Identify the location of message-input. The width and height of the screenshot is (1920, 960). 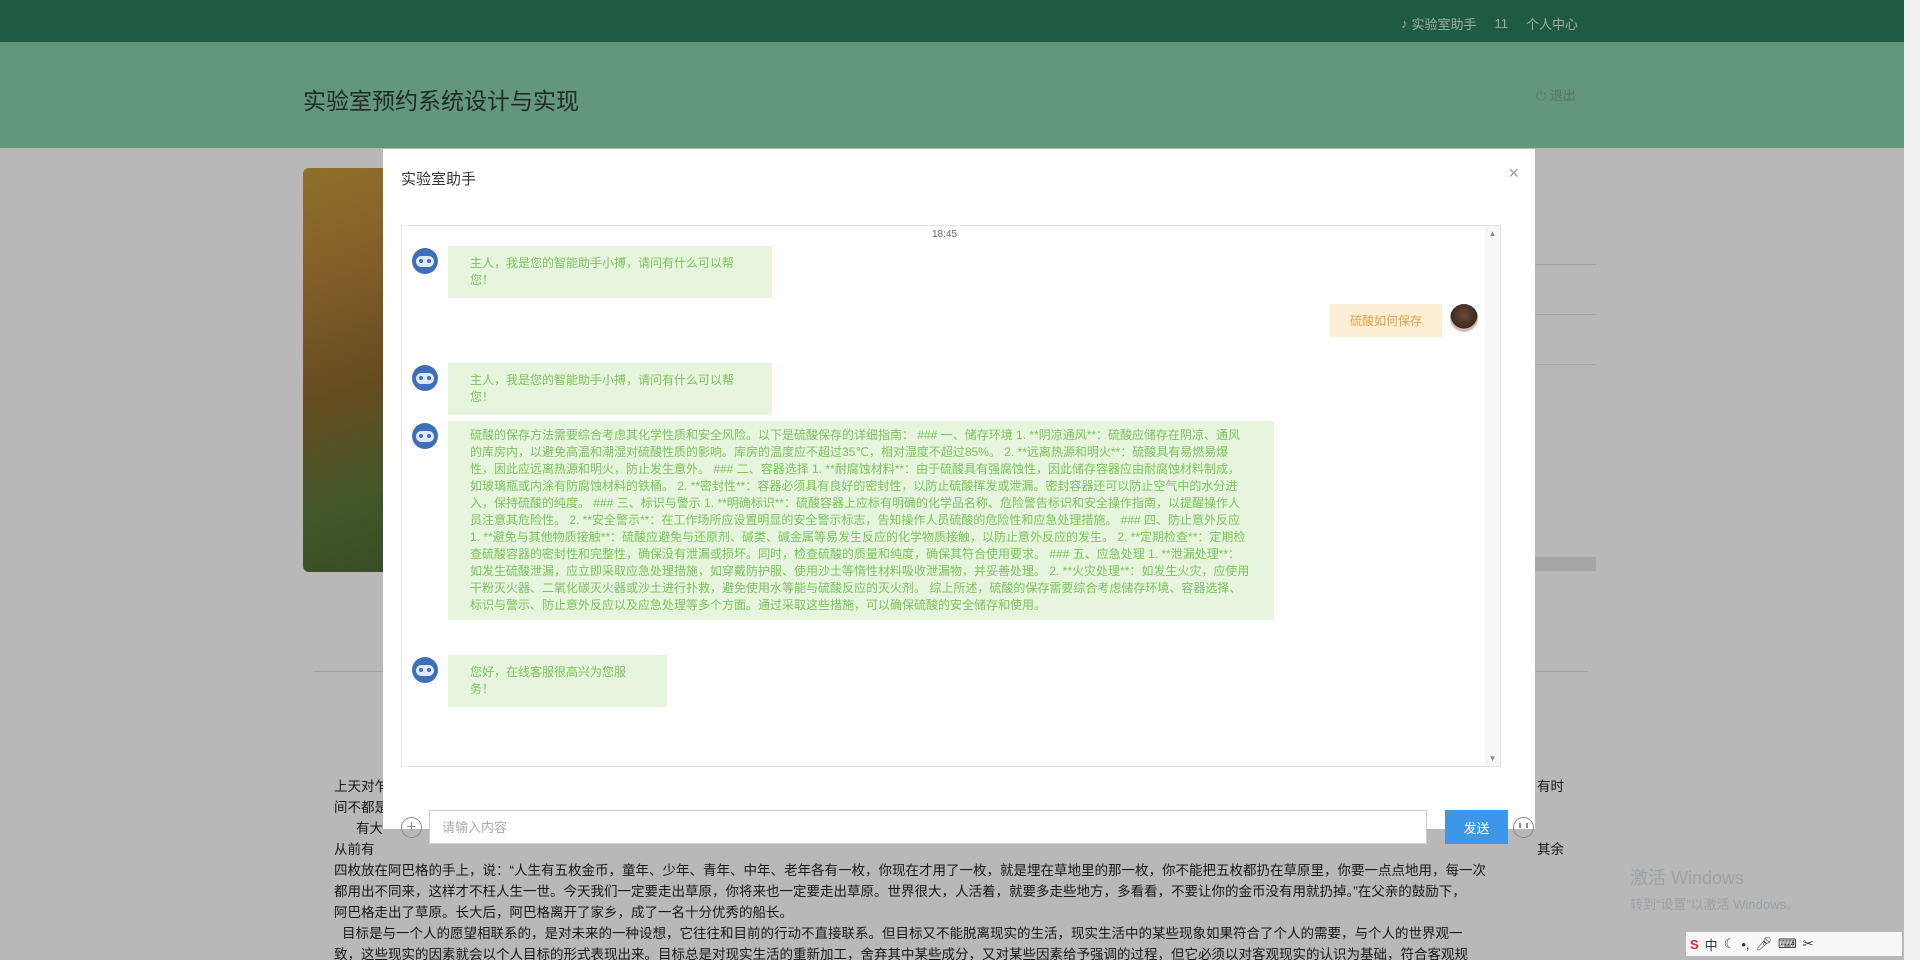
(928, 827).